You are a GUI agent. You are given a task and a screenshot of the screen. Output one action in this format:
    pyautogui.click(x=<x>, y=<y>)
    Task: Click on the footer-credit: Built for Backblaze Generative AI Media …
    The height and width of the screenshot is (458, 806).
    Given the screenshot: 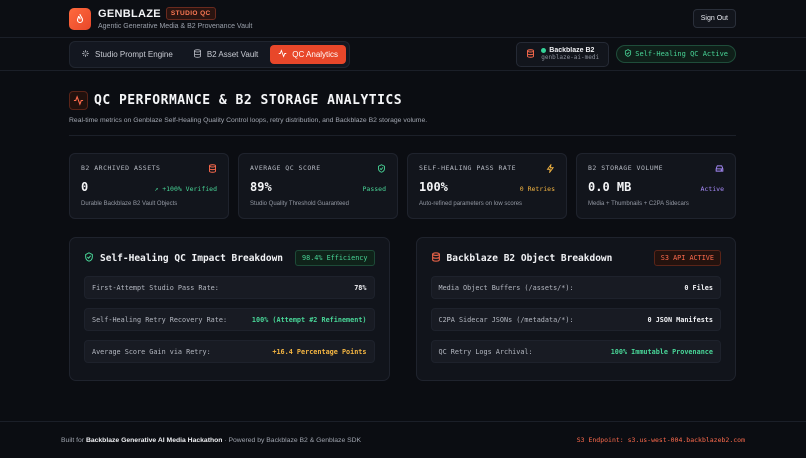 What is the action you would take?
    pyautogui.click(x=211, y=440)
    